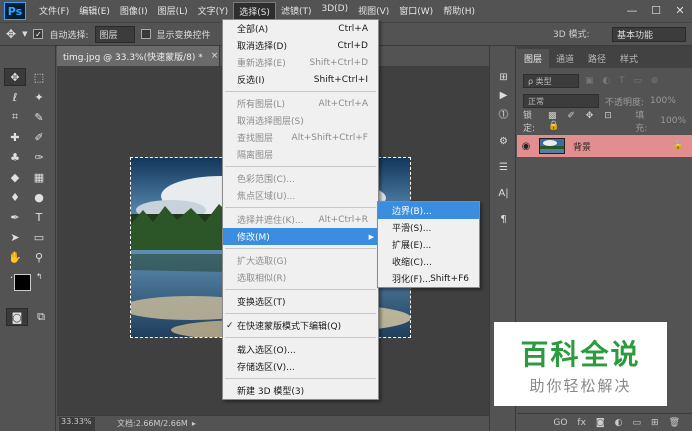 This screenshot has width=692, height=431. I want to click on show-transform-checkbox, so click(145, 34).